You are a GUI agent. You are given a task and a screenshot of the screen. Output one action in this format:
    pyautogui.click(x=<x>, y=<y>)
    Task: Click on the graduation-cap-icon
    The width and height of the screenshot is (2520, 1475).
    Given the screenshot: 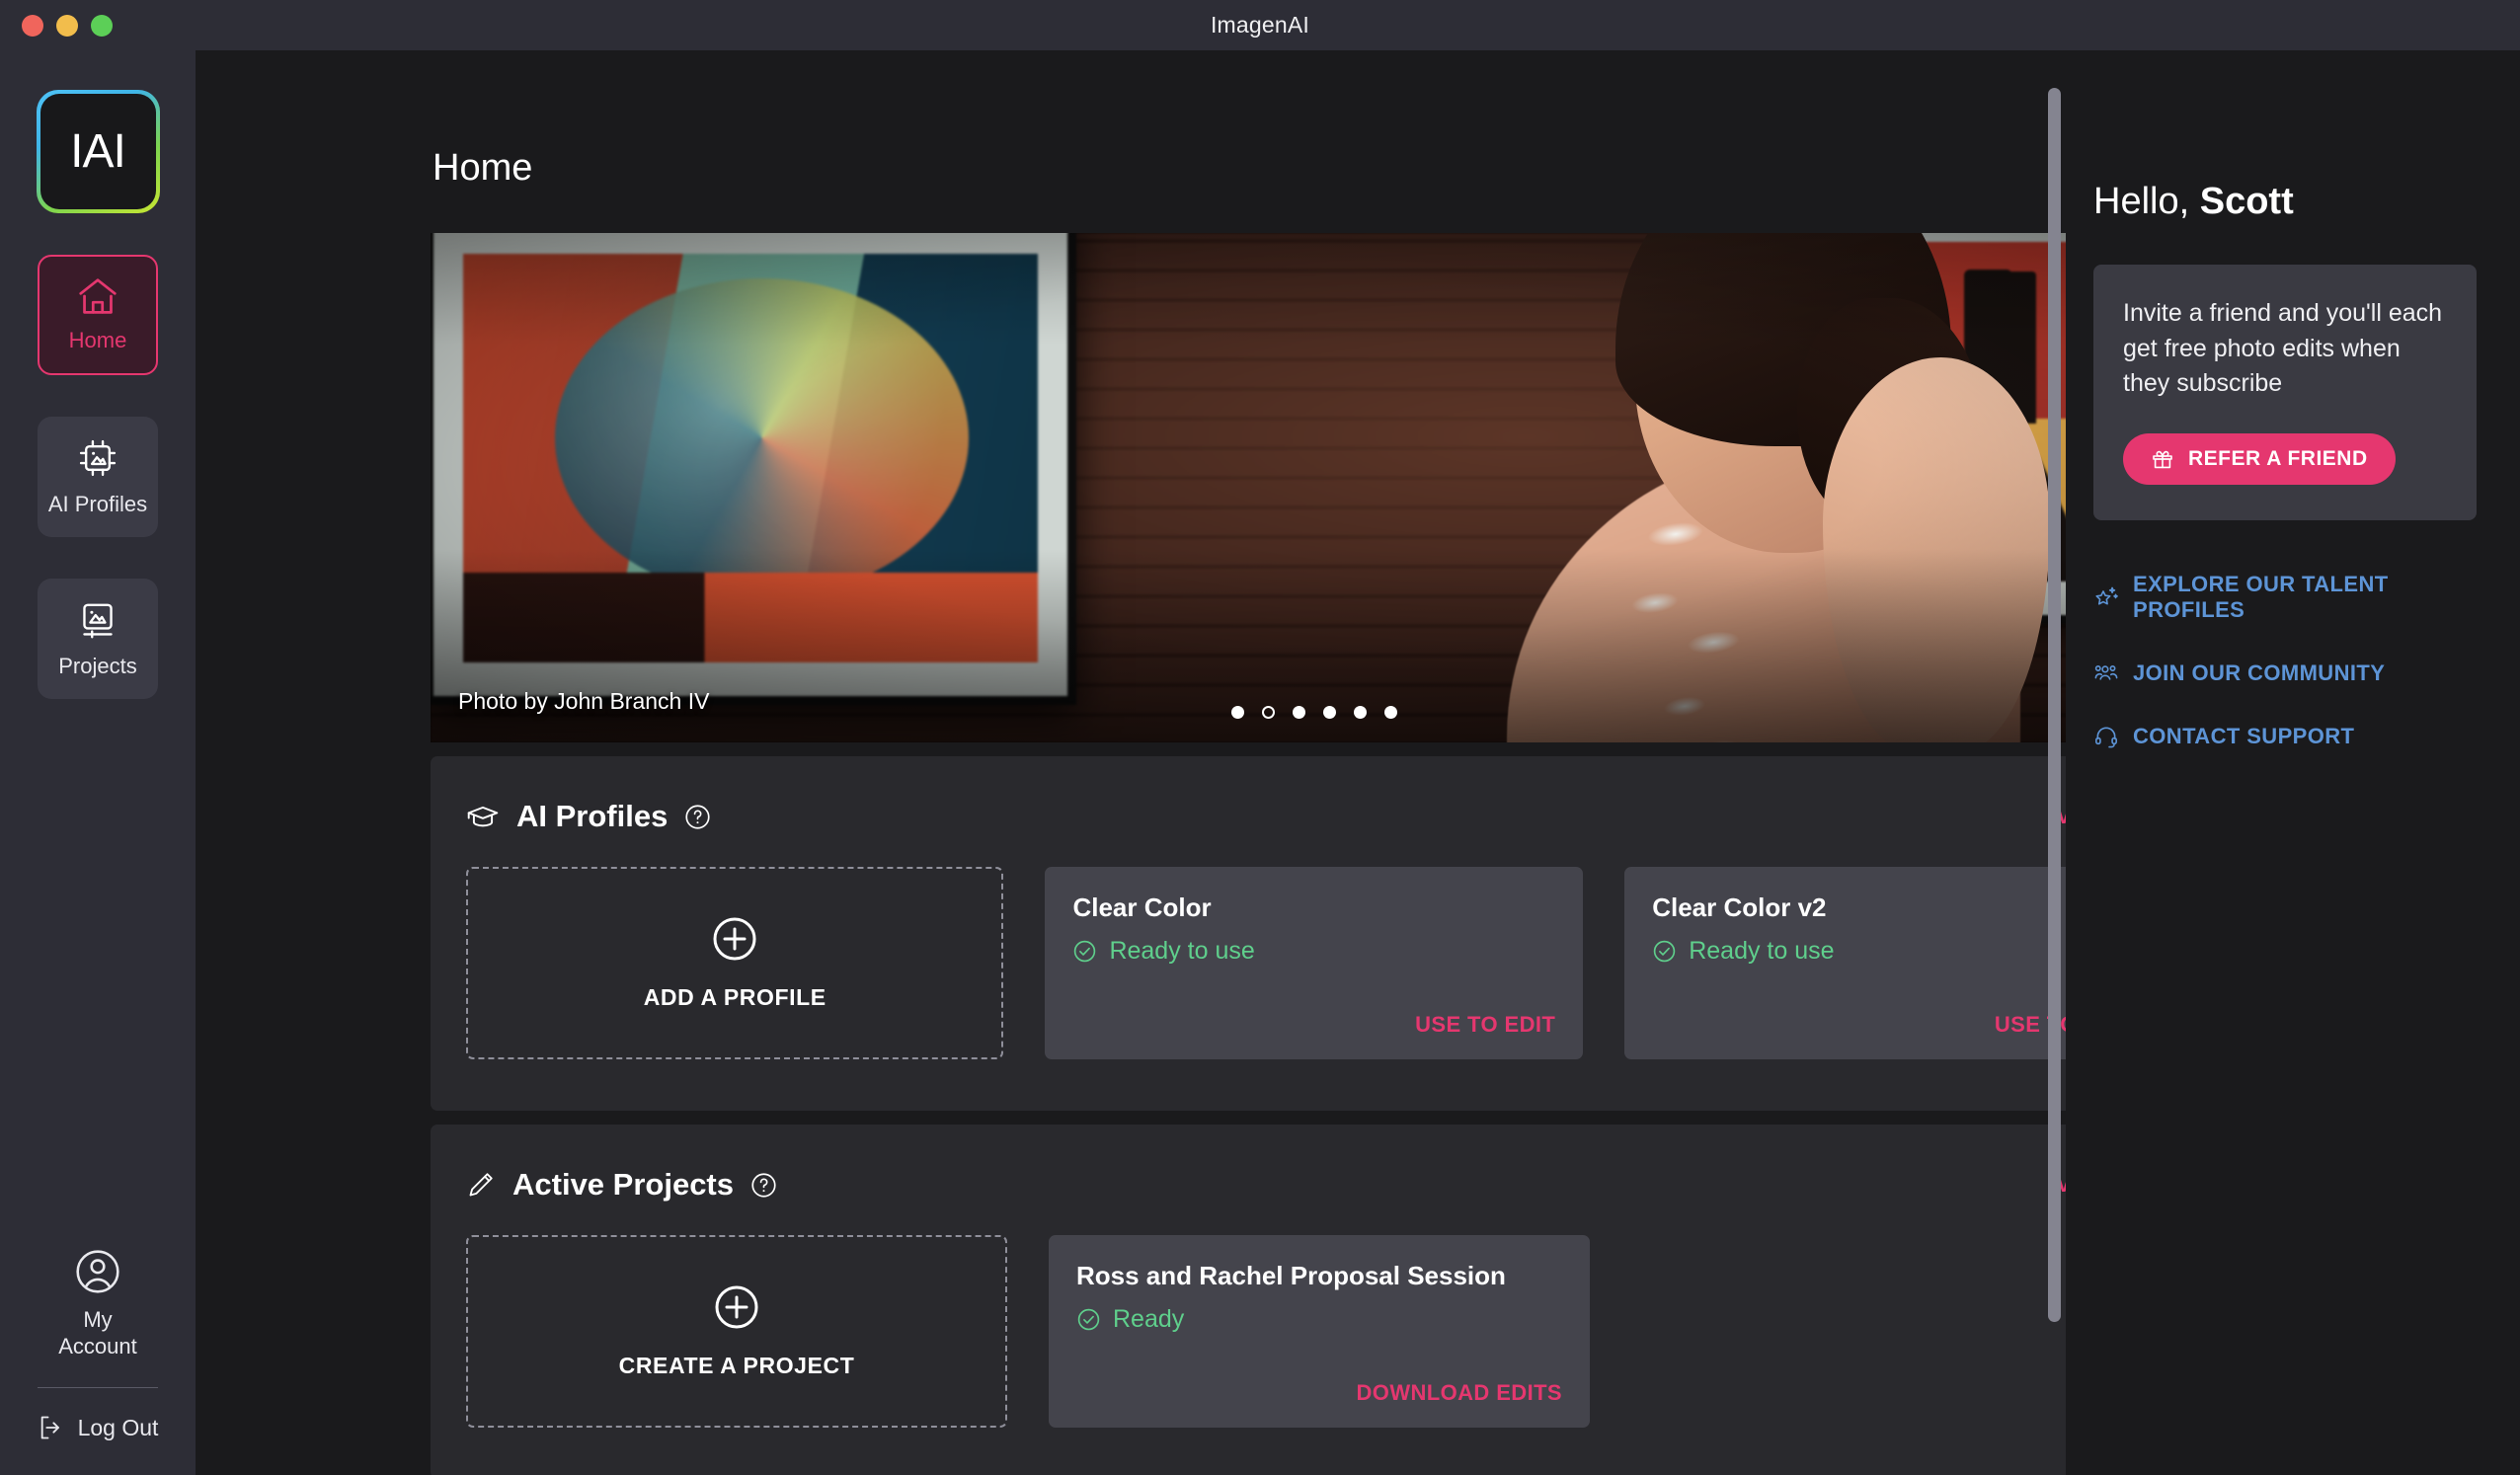 What is the action you would take?
    pyautogui.click(x=483, y=816)
    